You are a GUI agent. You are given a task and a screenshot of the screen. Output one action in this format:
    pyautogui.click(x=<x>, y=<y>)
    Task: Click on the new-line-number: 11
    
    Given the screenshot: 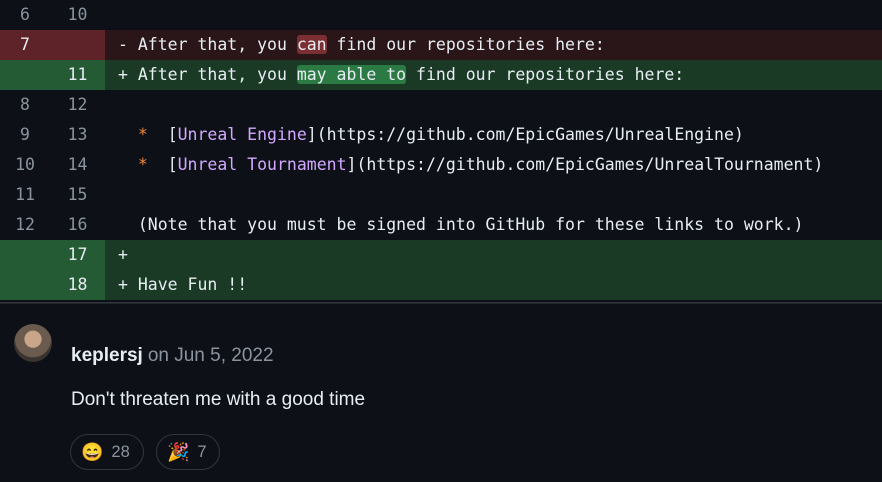 What is the action you would take?
    pyautogui.click(x=77, y=75)
    